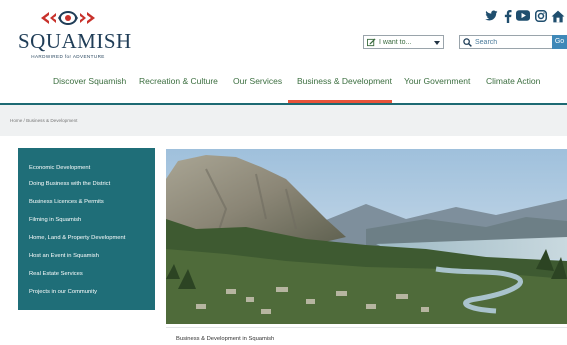  I want to click on sidebar-item-filming: Filming in Squamish, so click(55, 220).